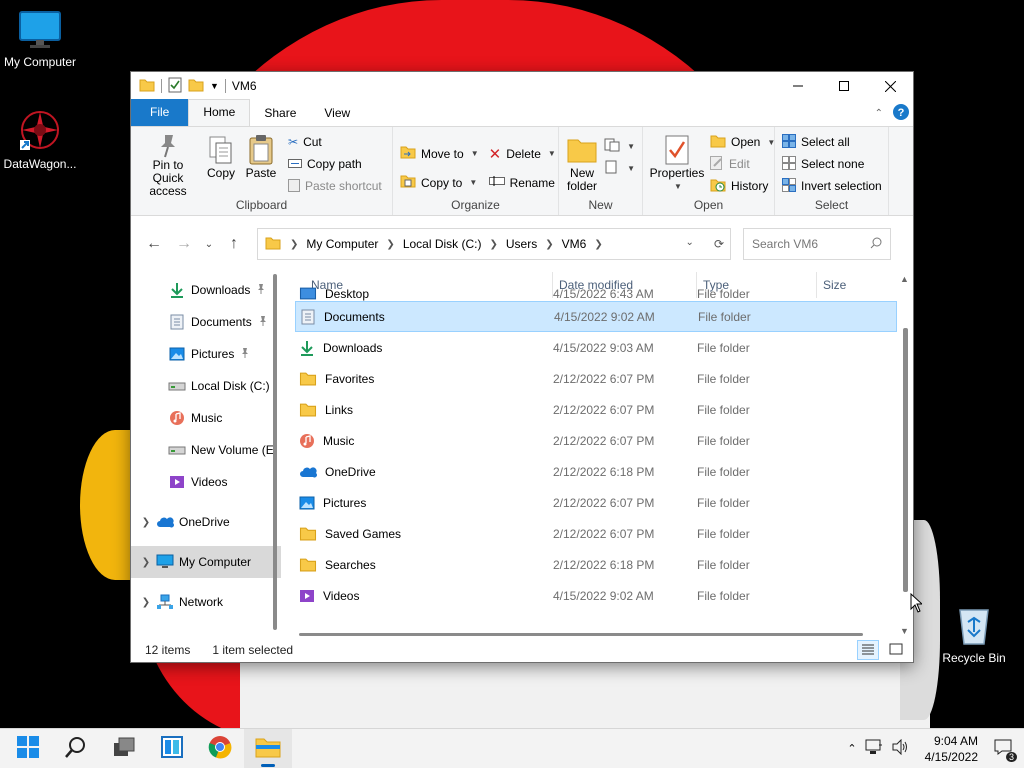 This screenshot has width=1024, height=768. I want to click on large-icons-view-button, so click(896, 650).